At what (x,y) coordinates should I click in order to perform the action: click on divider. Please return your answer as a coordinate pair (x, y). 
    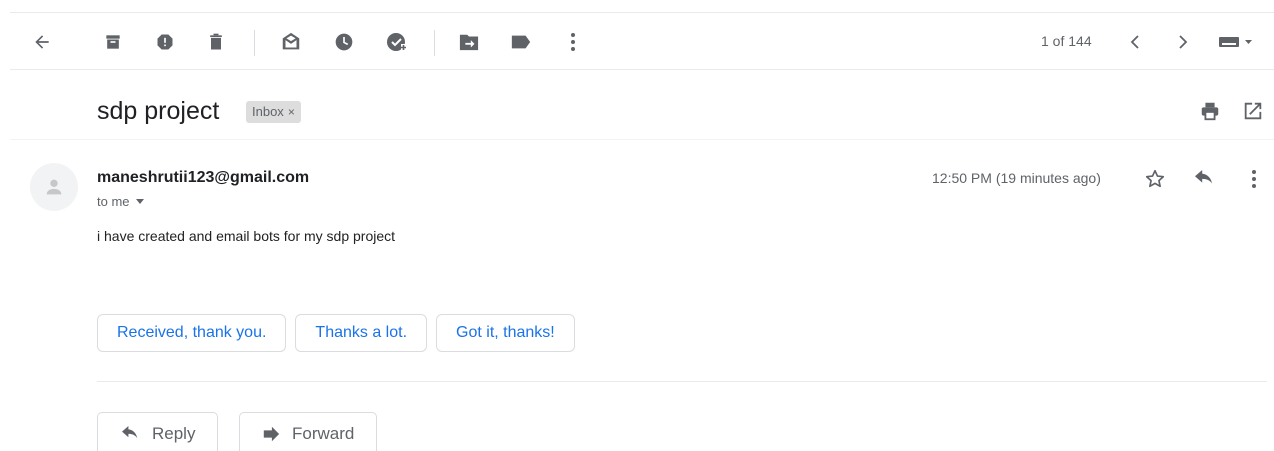
    Looking at the image, I should click on (682, 381).